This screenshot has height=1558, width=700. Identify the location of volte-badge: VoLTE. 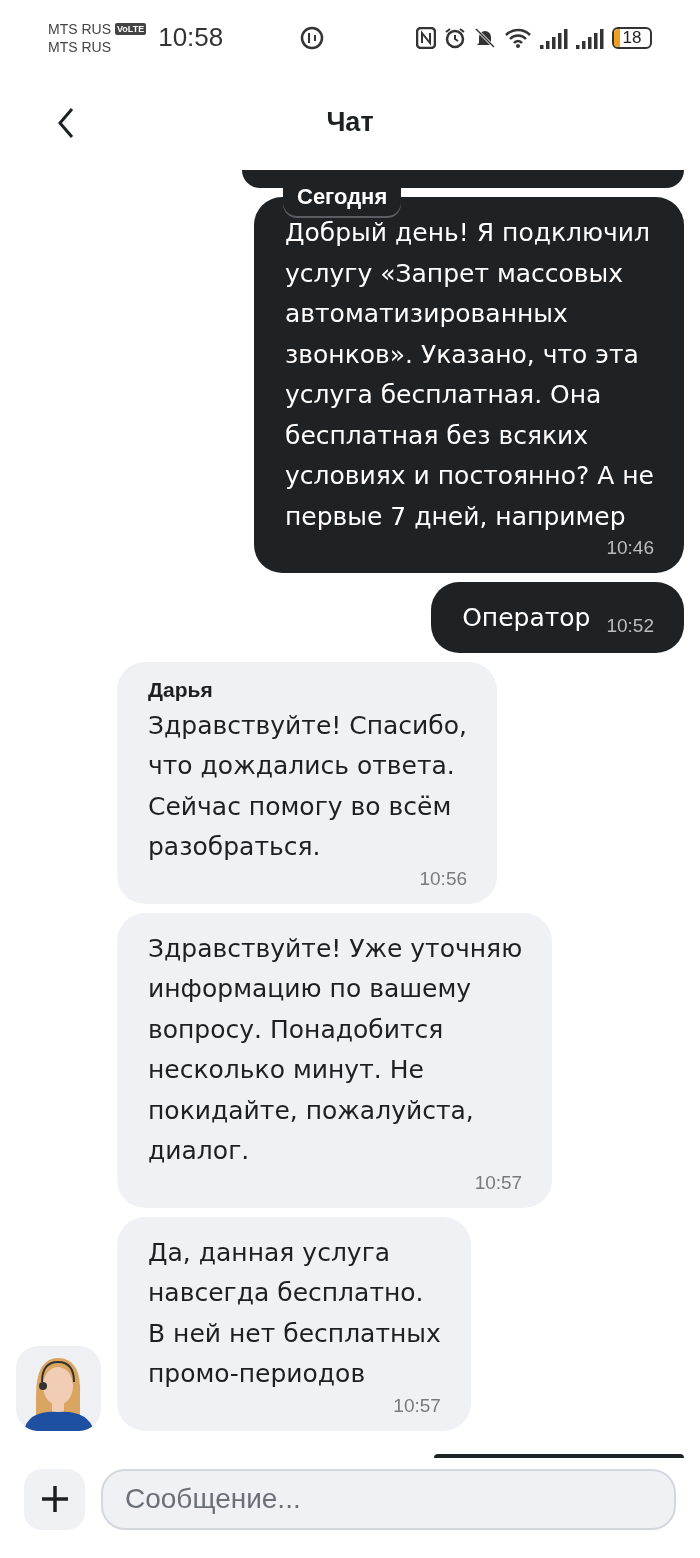
(131, 28).